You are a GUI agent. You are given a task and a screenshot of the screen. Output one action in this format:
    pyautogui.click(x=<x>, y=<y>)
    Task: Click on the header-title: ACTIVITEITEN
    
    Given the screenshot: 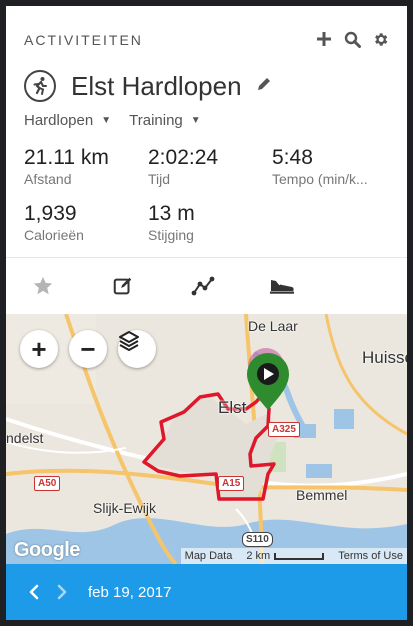 What is the action you would take?
    pyautogui.click(x=83, y=40)
    